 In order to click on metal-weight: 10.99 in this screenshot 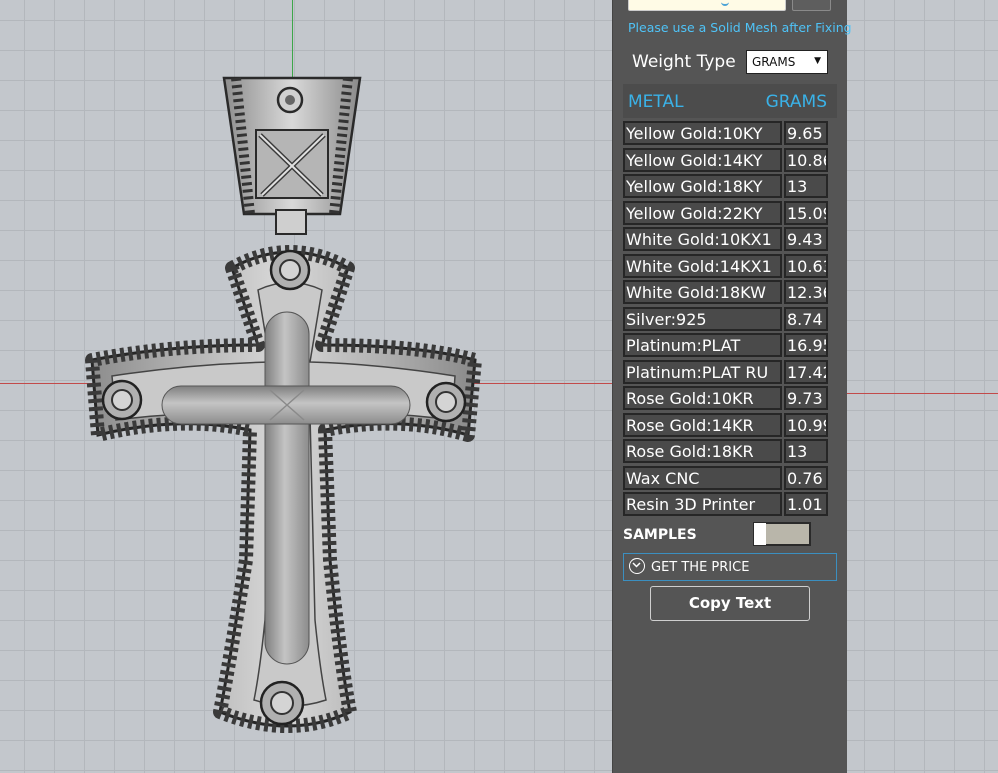, I will do `click(806, 424)`.